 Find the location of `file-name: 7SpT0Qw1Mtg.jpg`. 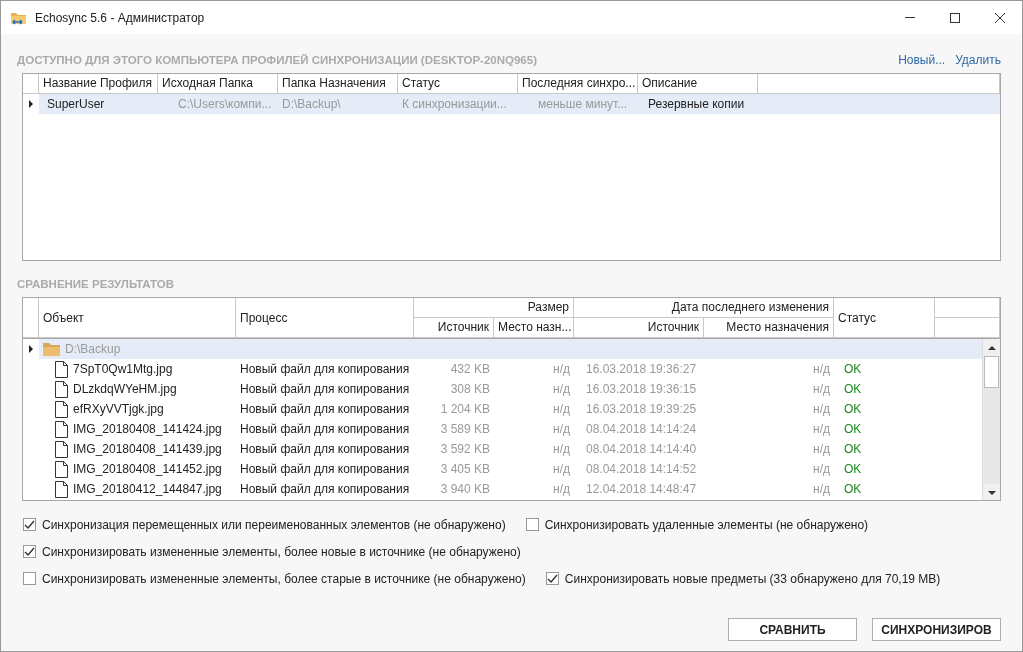

file-name: 7SpT0Qw1Mtg.jpg is located at coordinates (123, 369).